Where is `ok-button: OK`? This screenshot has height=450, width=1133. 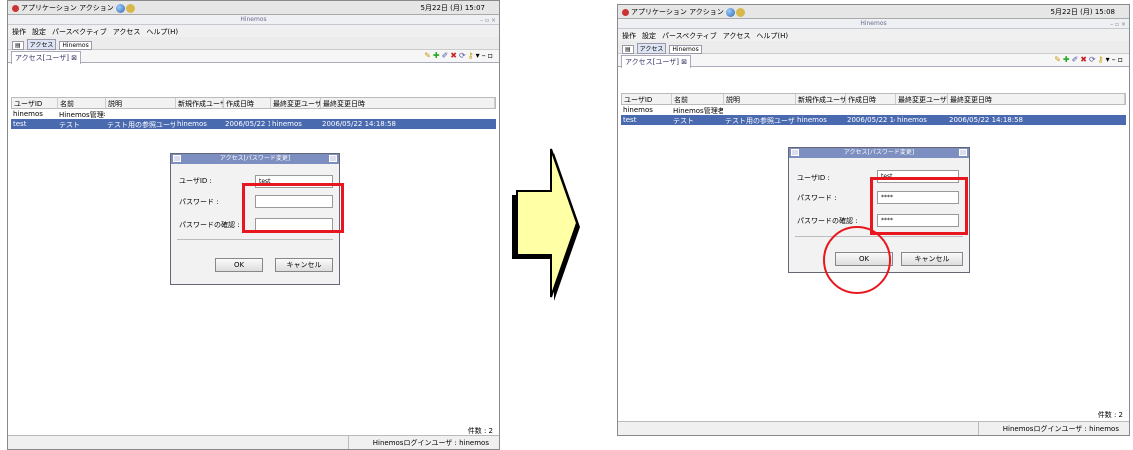
ok-button: OK is located at coordinates (239, 265).